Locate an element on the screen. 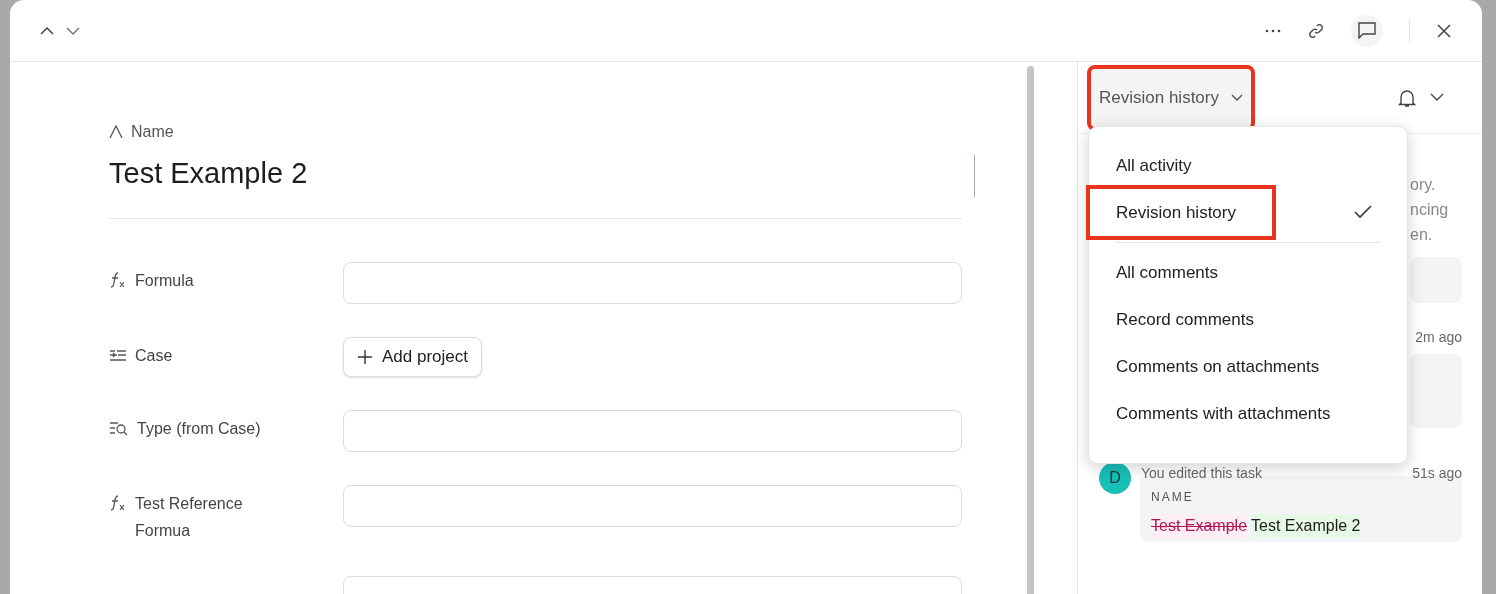 The height and width of the screenshot is (594, 1496). card-background is located at coordinates (1436, 280).